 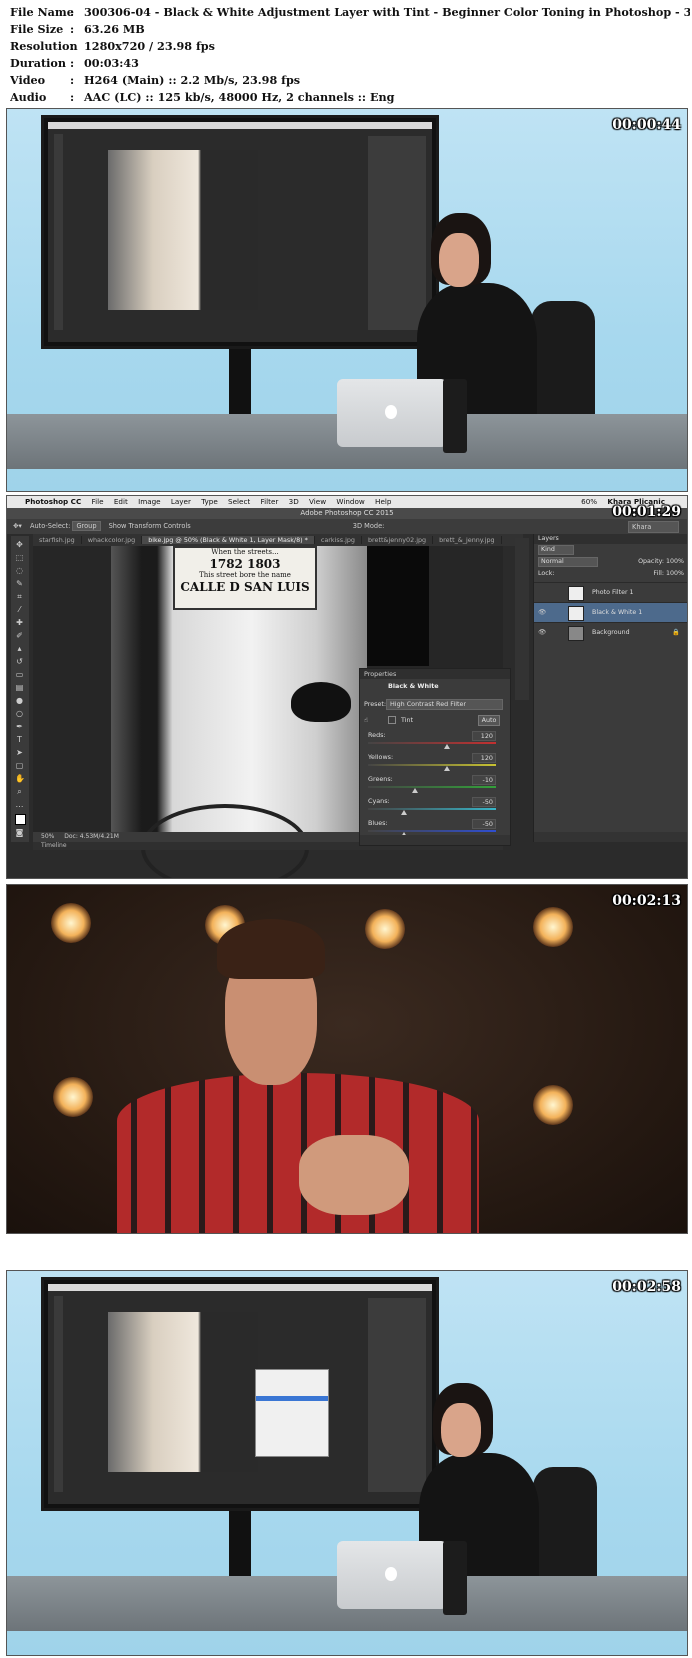 What do you see at coordinates (568, 562) in the screenshot?
I see `blend-mode-dropdown: Normal` at bounding box center [568, 562].